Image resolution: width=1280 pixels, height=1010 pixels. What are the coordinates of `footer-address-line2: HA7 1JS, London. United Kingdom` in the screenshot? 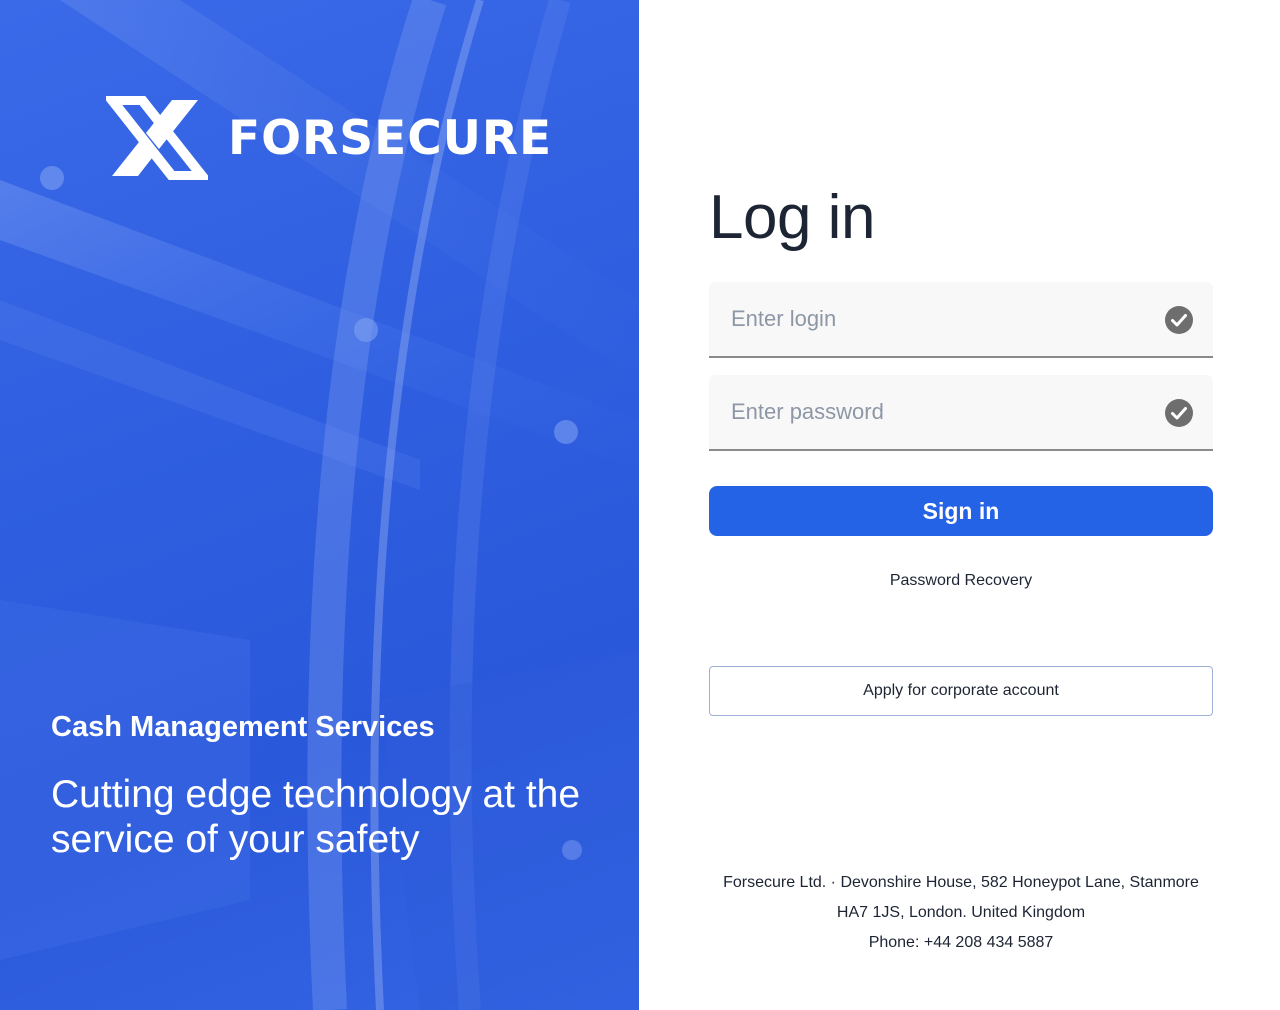 It's located at (961, 912).